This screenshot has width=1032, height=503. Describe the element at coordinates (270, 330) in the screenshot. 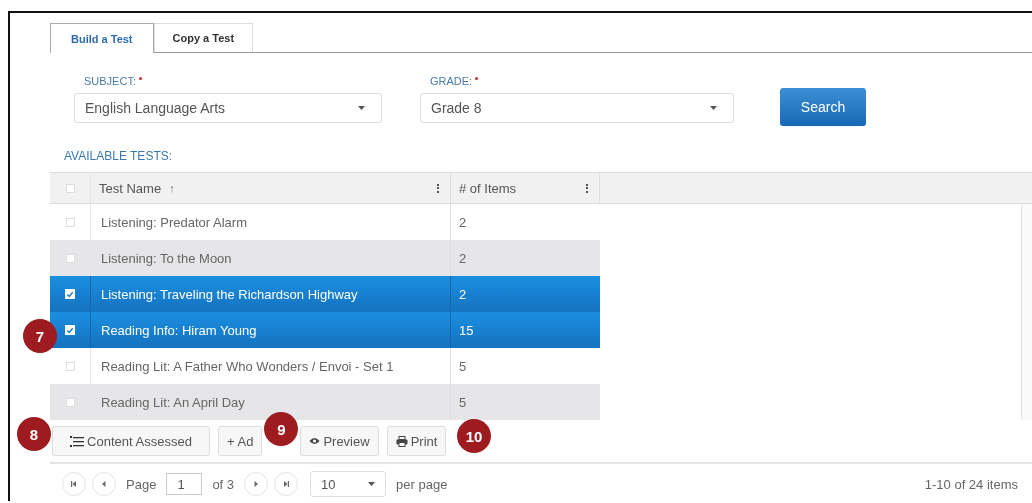

I see `table-cell: Reading Info: Hiram Young` at that location.